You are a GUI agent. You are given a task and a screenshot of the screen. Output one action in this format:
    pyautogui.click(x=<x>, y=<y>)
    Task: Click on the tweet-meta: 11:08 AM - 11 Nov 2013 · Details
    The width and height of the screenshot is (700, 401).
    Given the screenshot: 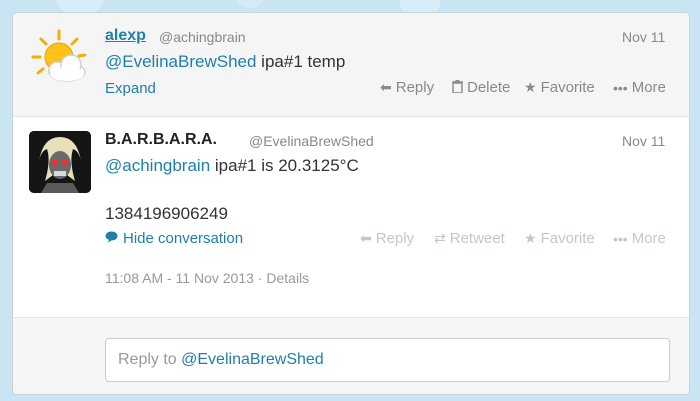 What is the action you would take?
    pyautogui.click(x=207, y=278)
    